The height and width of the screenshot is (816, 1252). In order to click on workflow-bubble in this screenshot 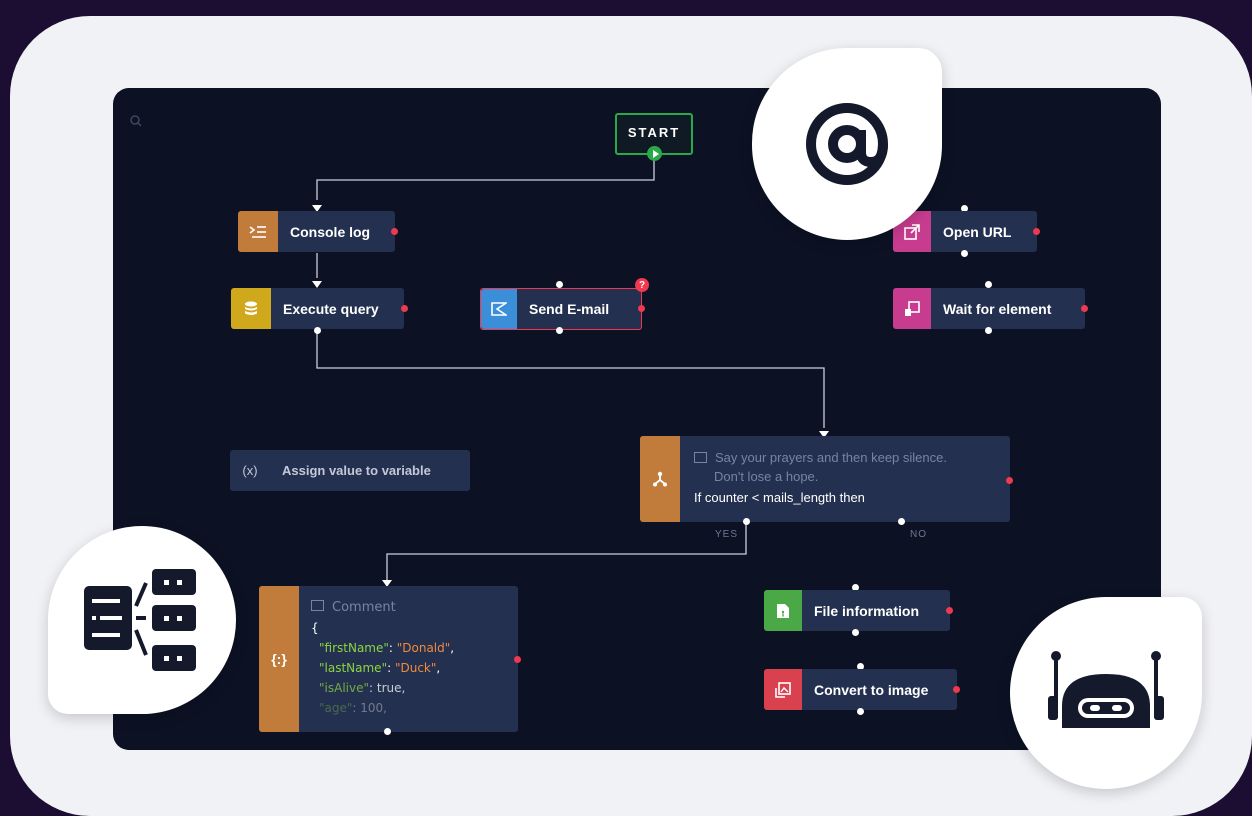, I will do `click(142, 620)`.